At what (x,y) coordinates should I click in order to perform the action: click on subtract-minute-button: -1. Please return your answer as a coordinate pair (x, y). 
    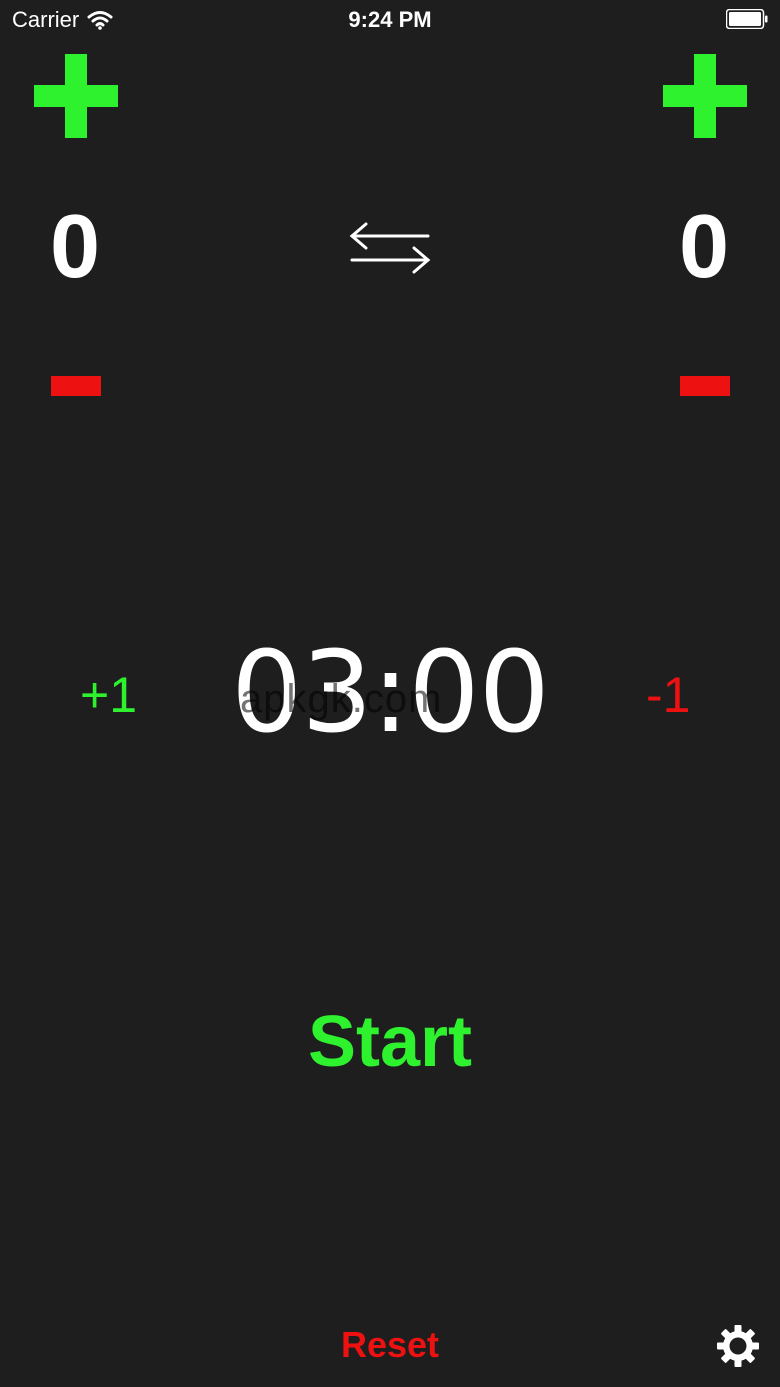
    Looking at the image, I should click on (668, 695).